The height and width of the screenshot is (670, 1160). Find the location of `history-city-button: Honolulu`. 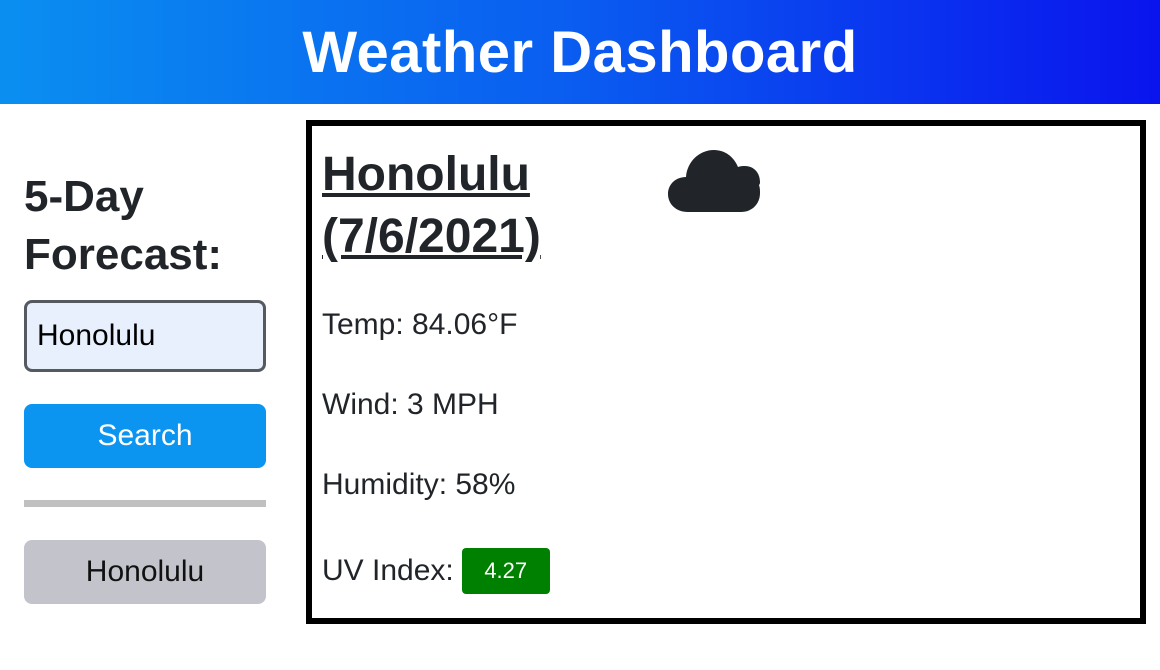

history-city-button: Honolulu is located at coordinates (145, 572).